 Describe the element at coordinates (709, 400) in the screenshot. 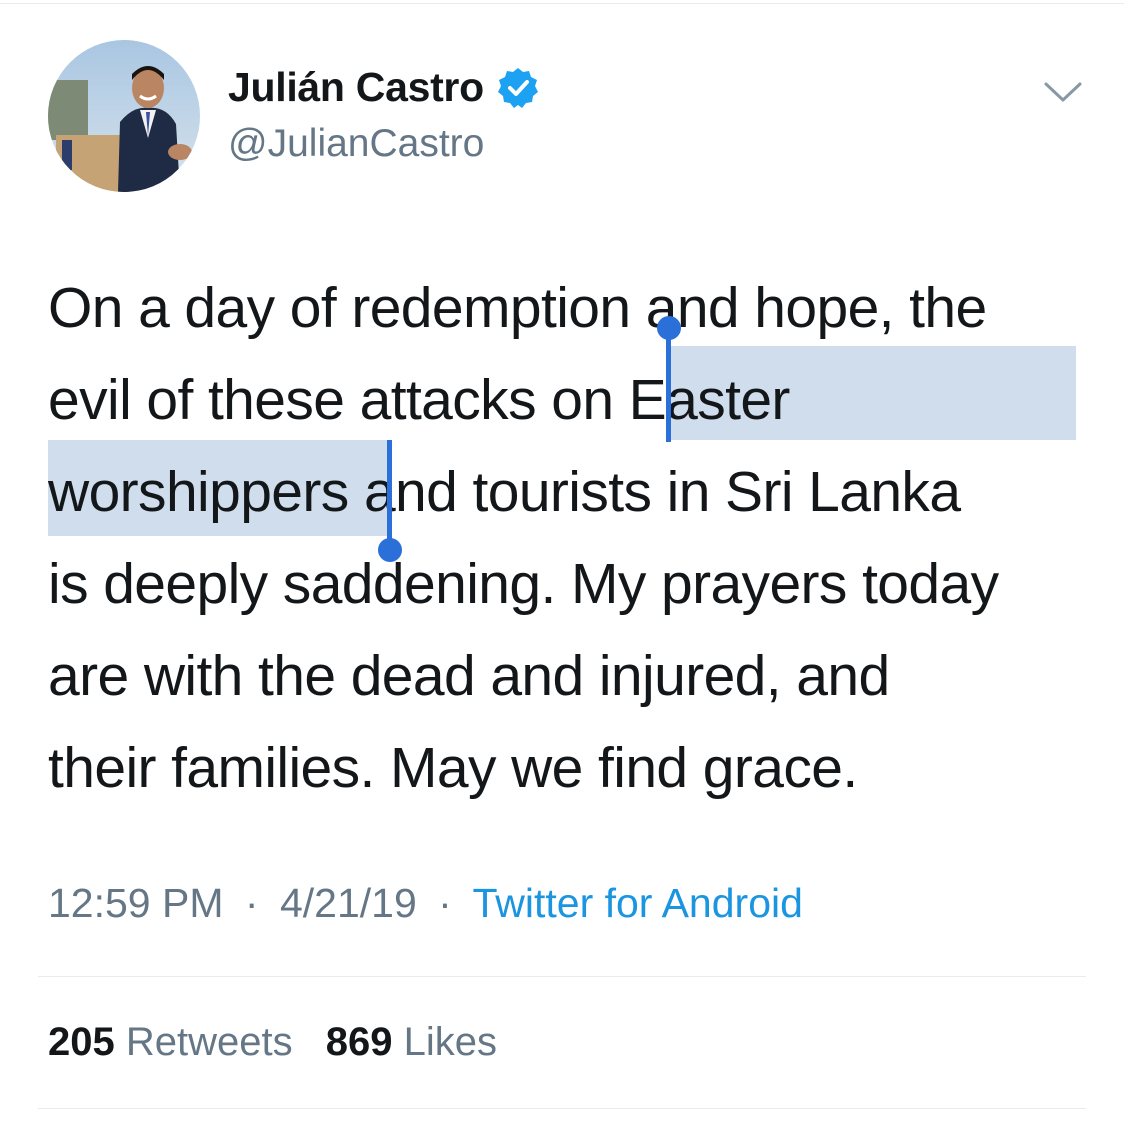

I see `selected-text: Easter` at that location.